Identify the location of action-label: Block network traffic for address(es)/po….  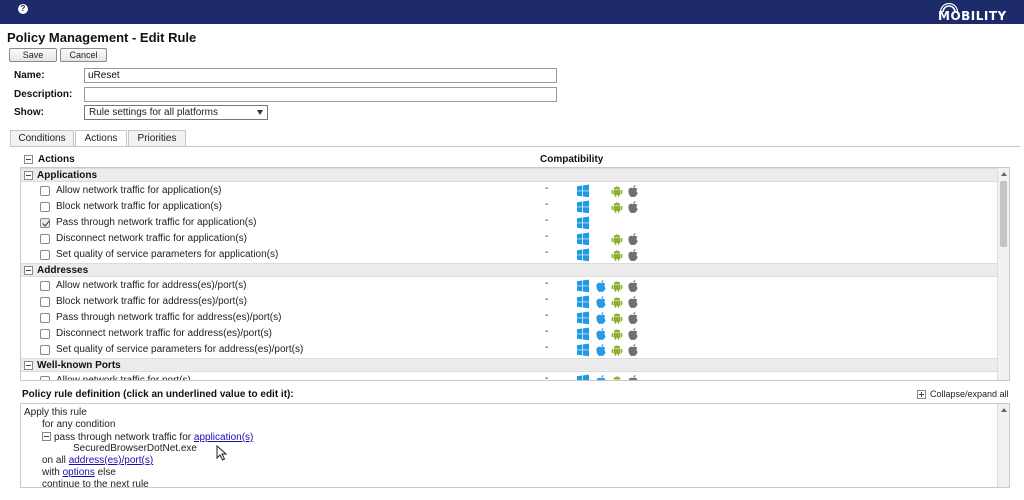
(151, 301).